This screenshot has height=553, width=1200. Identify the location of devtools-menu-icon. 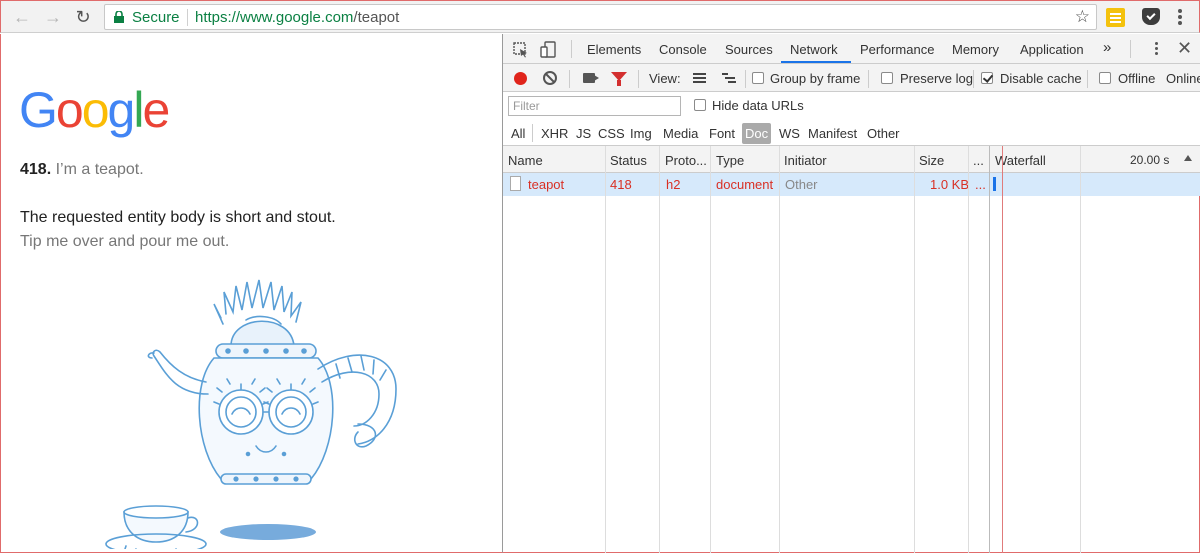
(1157, 49).